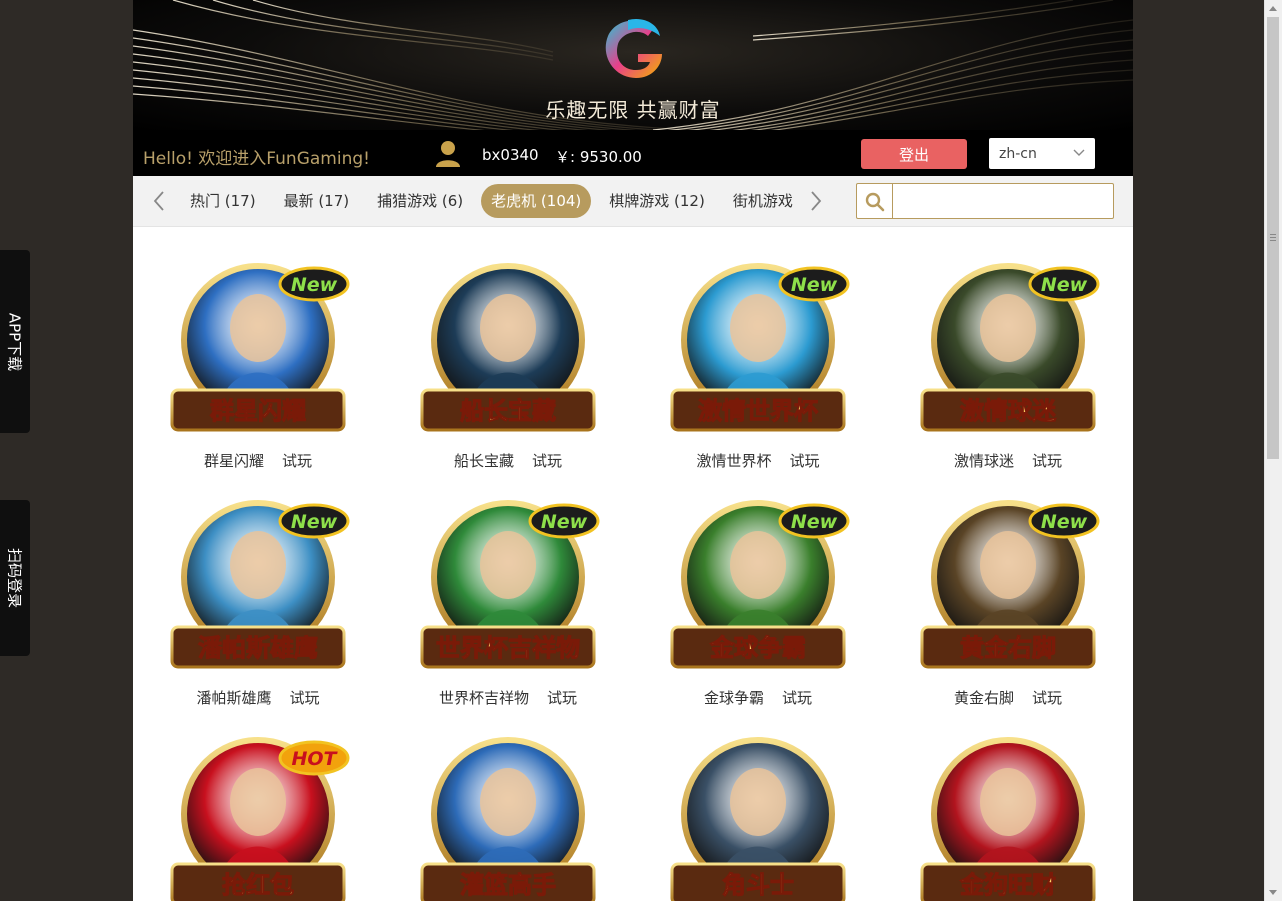 This screenshot has width=1282, height=901. What do you see at coordinates (1273, 892) in the screenshot?
I see `scroll-down-icon` at bounding box center [1273, 892].